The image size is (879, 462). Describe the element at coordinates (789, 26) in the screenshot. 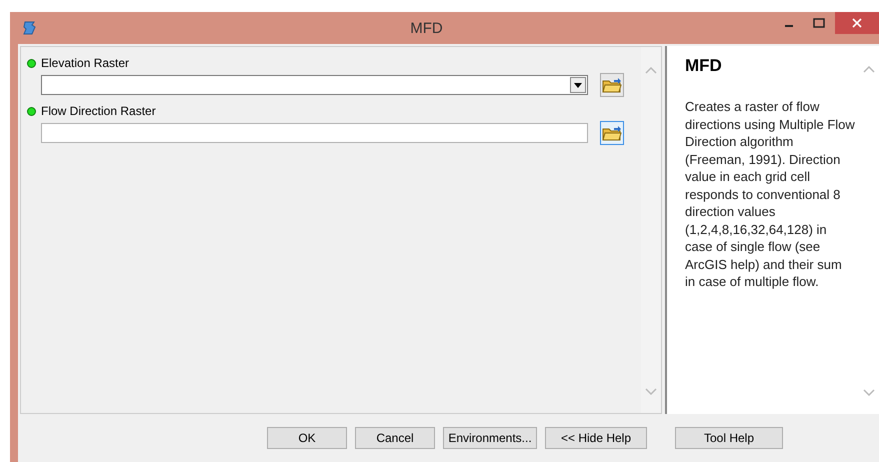

I see `minimize-icon` at that location.